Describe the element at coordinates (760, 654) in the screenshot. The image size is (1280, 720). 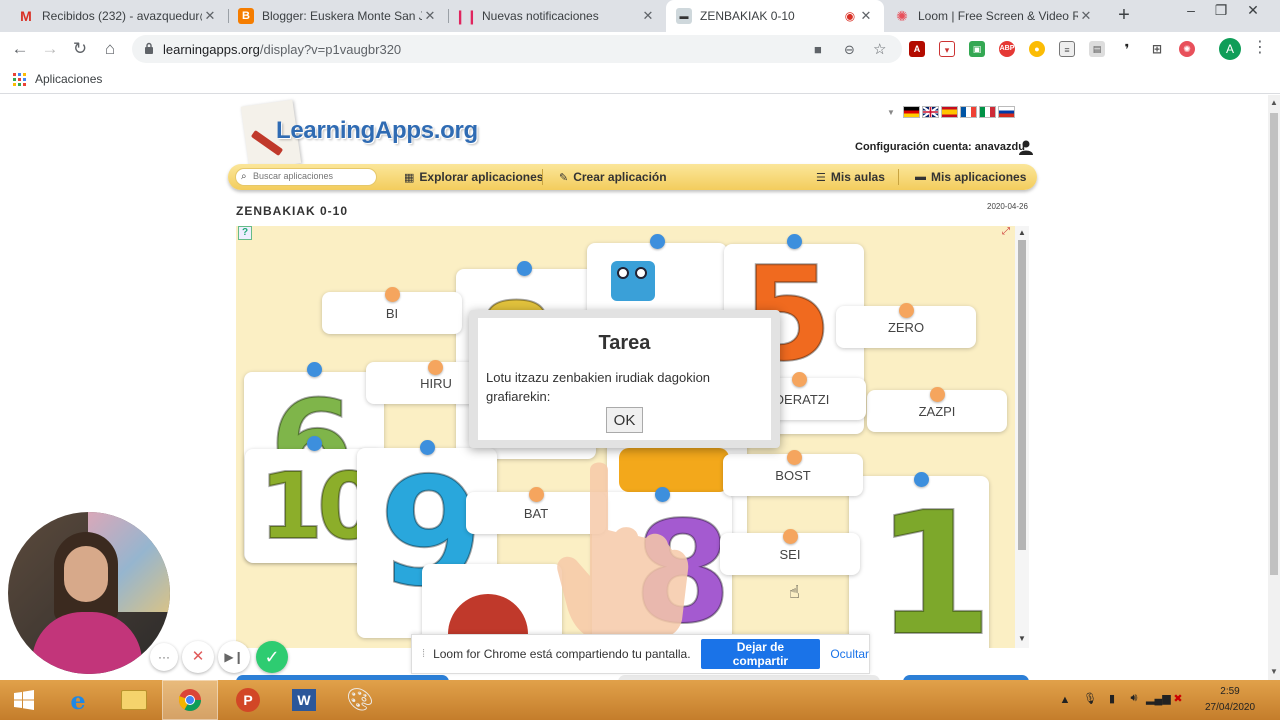
I see `stop-sharing-button: Dejar de compartir` at that location.